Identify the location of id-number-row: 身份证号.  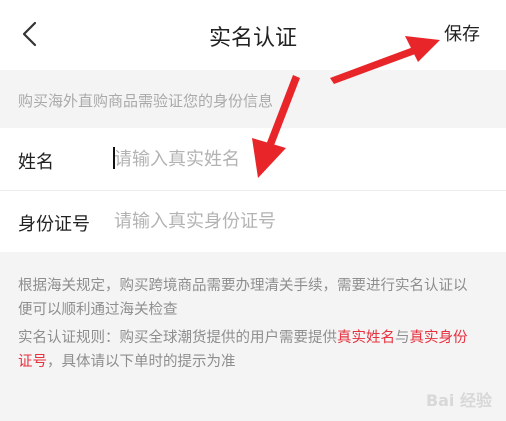
(253, 221).